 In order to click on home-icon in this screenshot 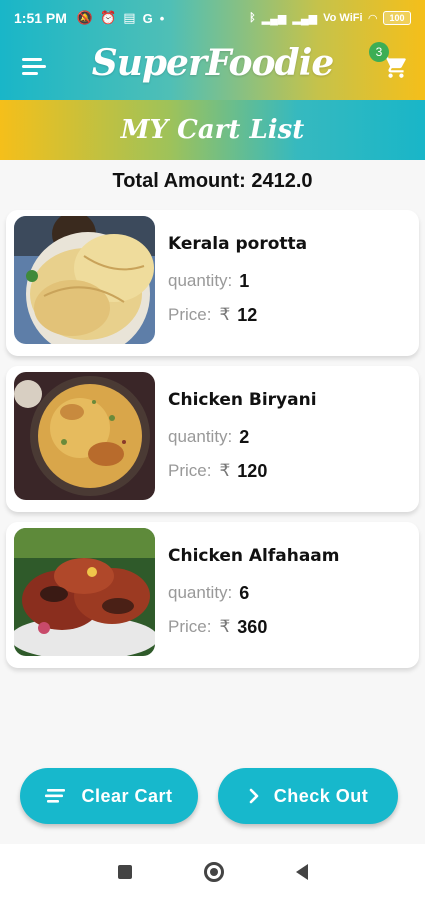, I will do `click(213, 872)`.